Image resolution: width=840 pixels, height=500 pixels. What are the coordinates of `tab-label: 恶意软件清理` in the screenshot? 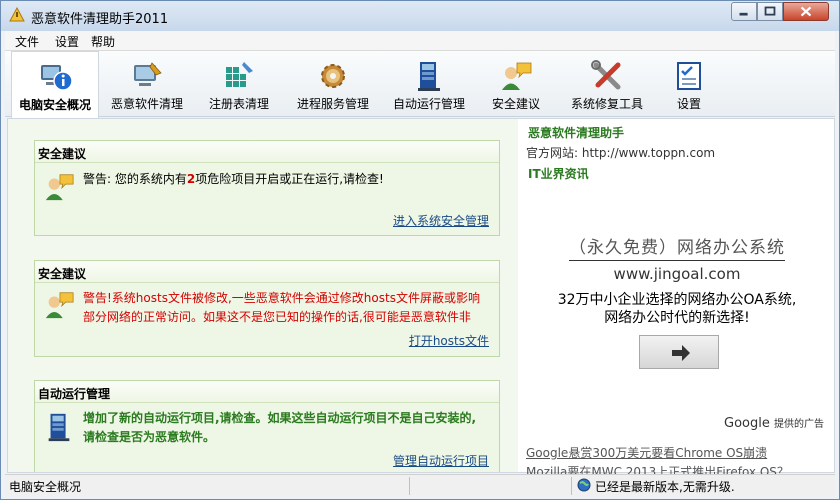 It's located at (146, 104).